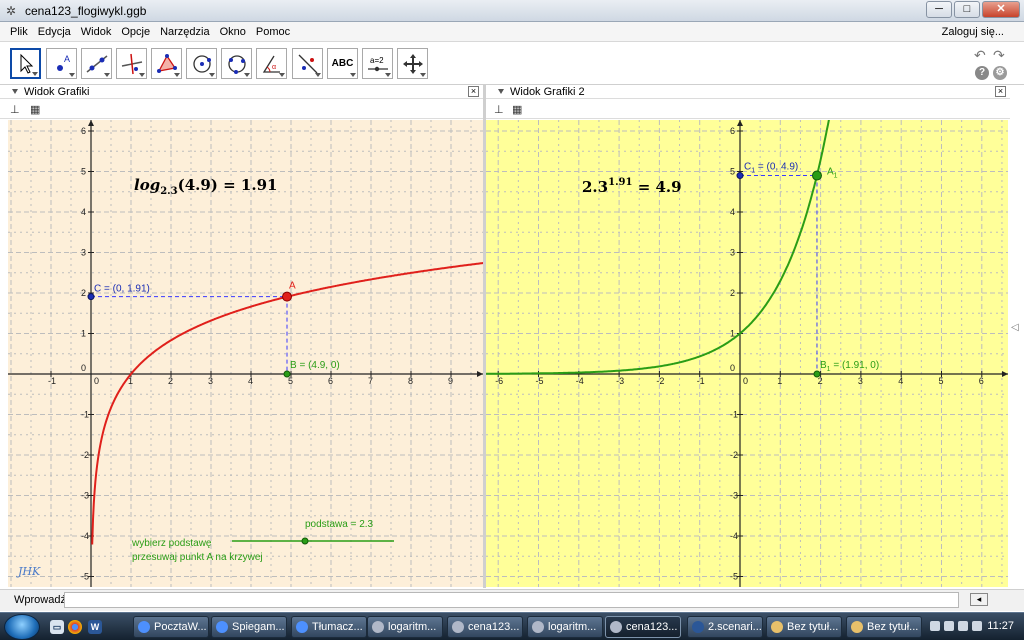 The height and width of the screenshot is (640, 1024). Describe the element at coordinates (501, 91) in the screenshot. I see `view2-collapse-icon` at that location.